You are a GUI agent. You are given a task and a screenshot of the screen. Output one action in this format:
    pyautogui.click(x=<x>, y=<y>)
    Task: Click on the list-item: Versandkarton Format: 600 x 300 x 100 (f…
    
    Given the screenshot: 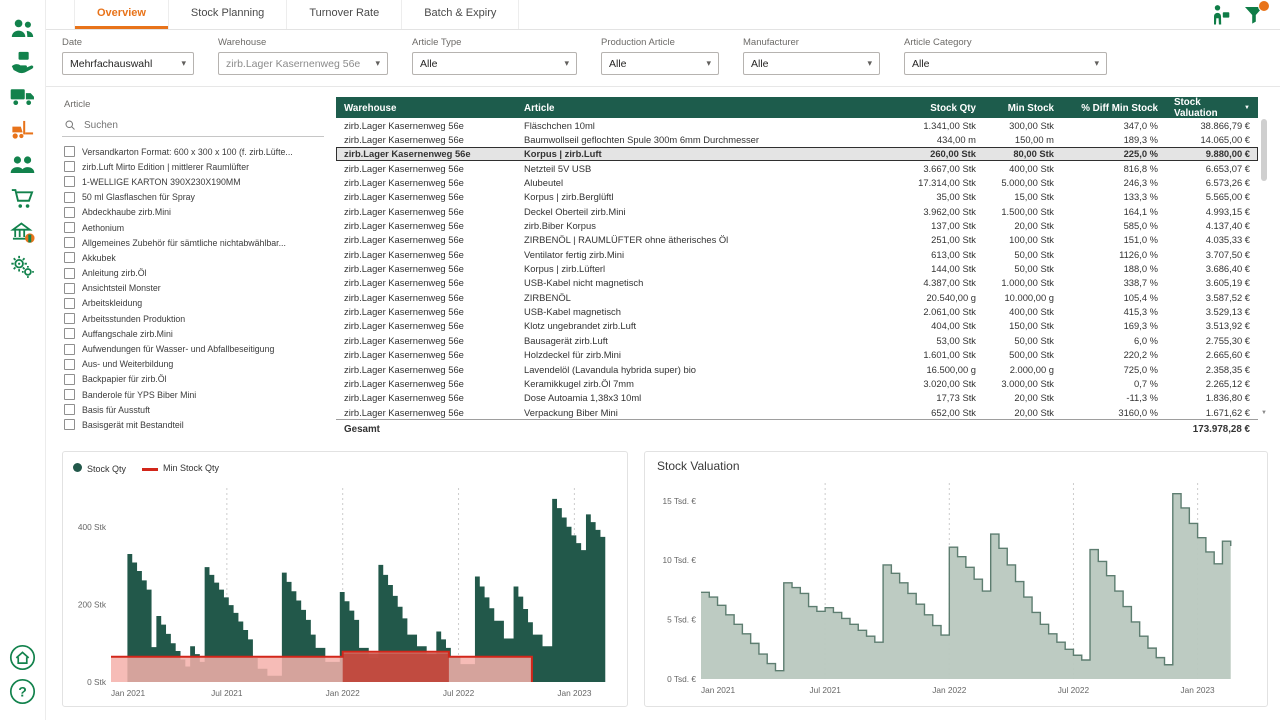 What is the action you would take?
    pyautogui.click(x=193, y=151)
    